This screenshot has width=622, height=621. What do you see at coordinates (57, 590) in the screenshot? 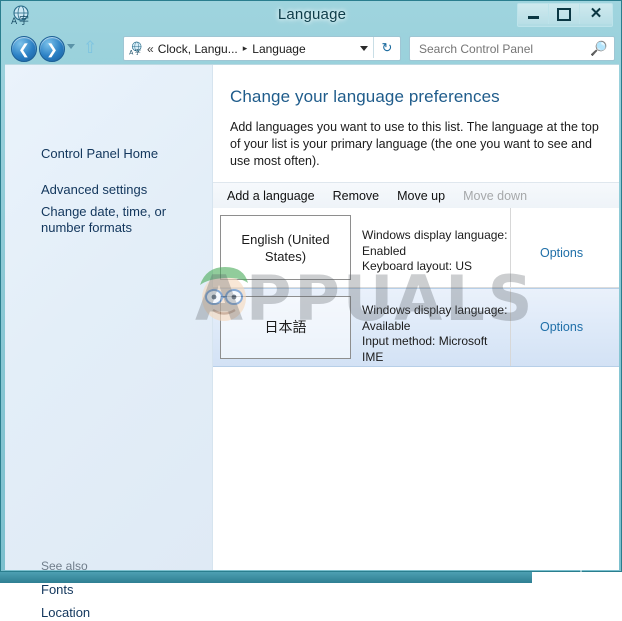
I see `sidebar-item-fonts: Fonts` at bounding box center [57, 590].